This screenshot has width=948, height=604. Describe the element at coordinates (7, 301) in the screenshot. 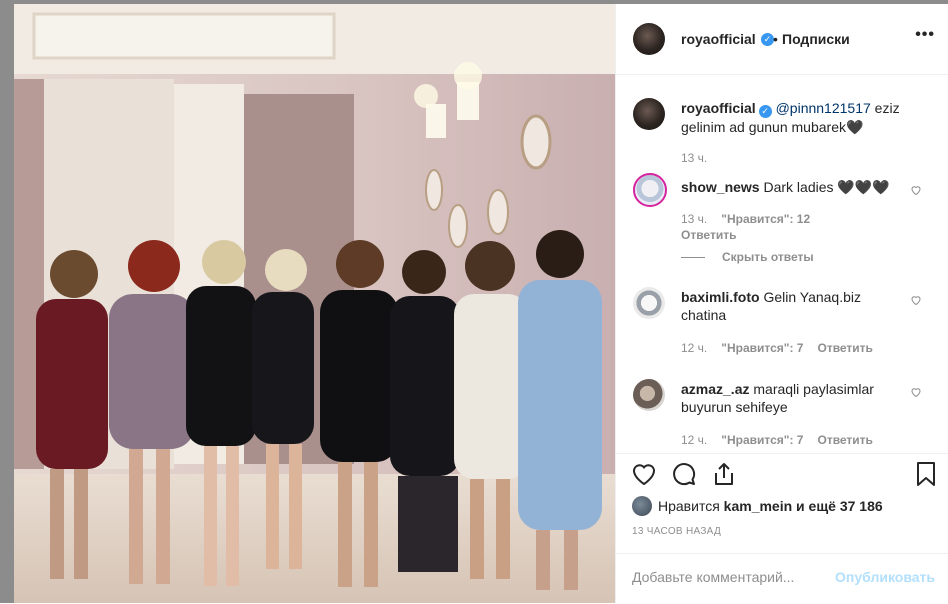

I see `window-left-edge` at that location.